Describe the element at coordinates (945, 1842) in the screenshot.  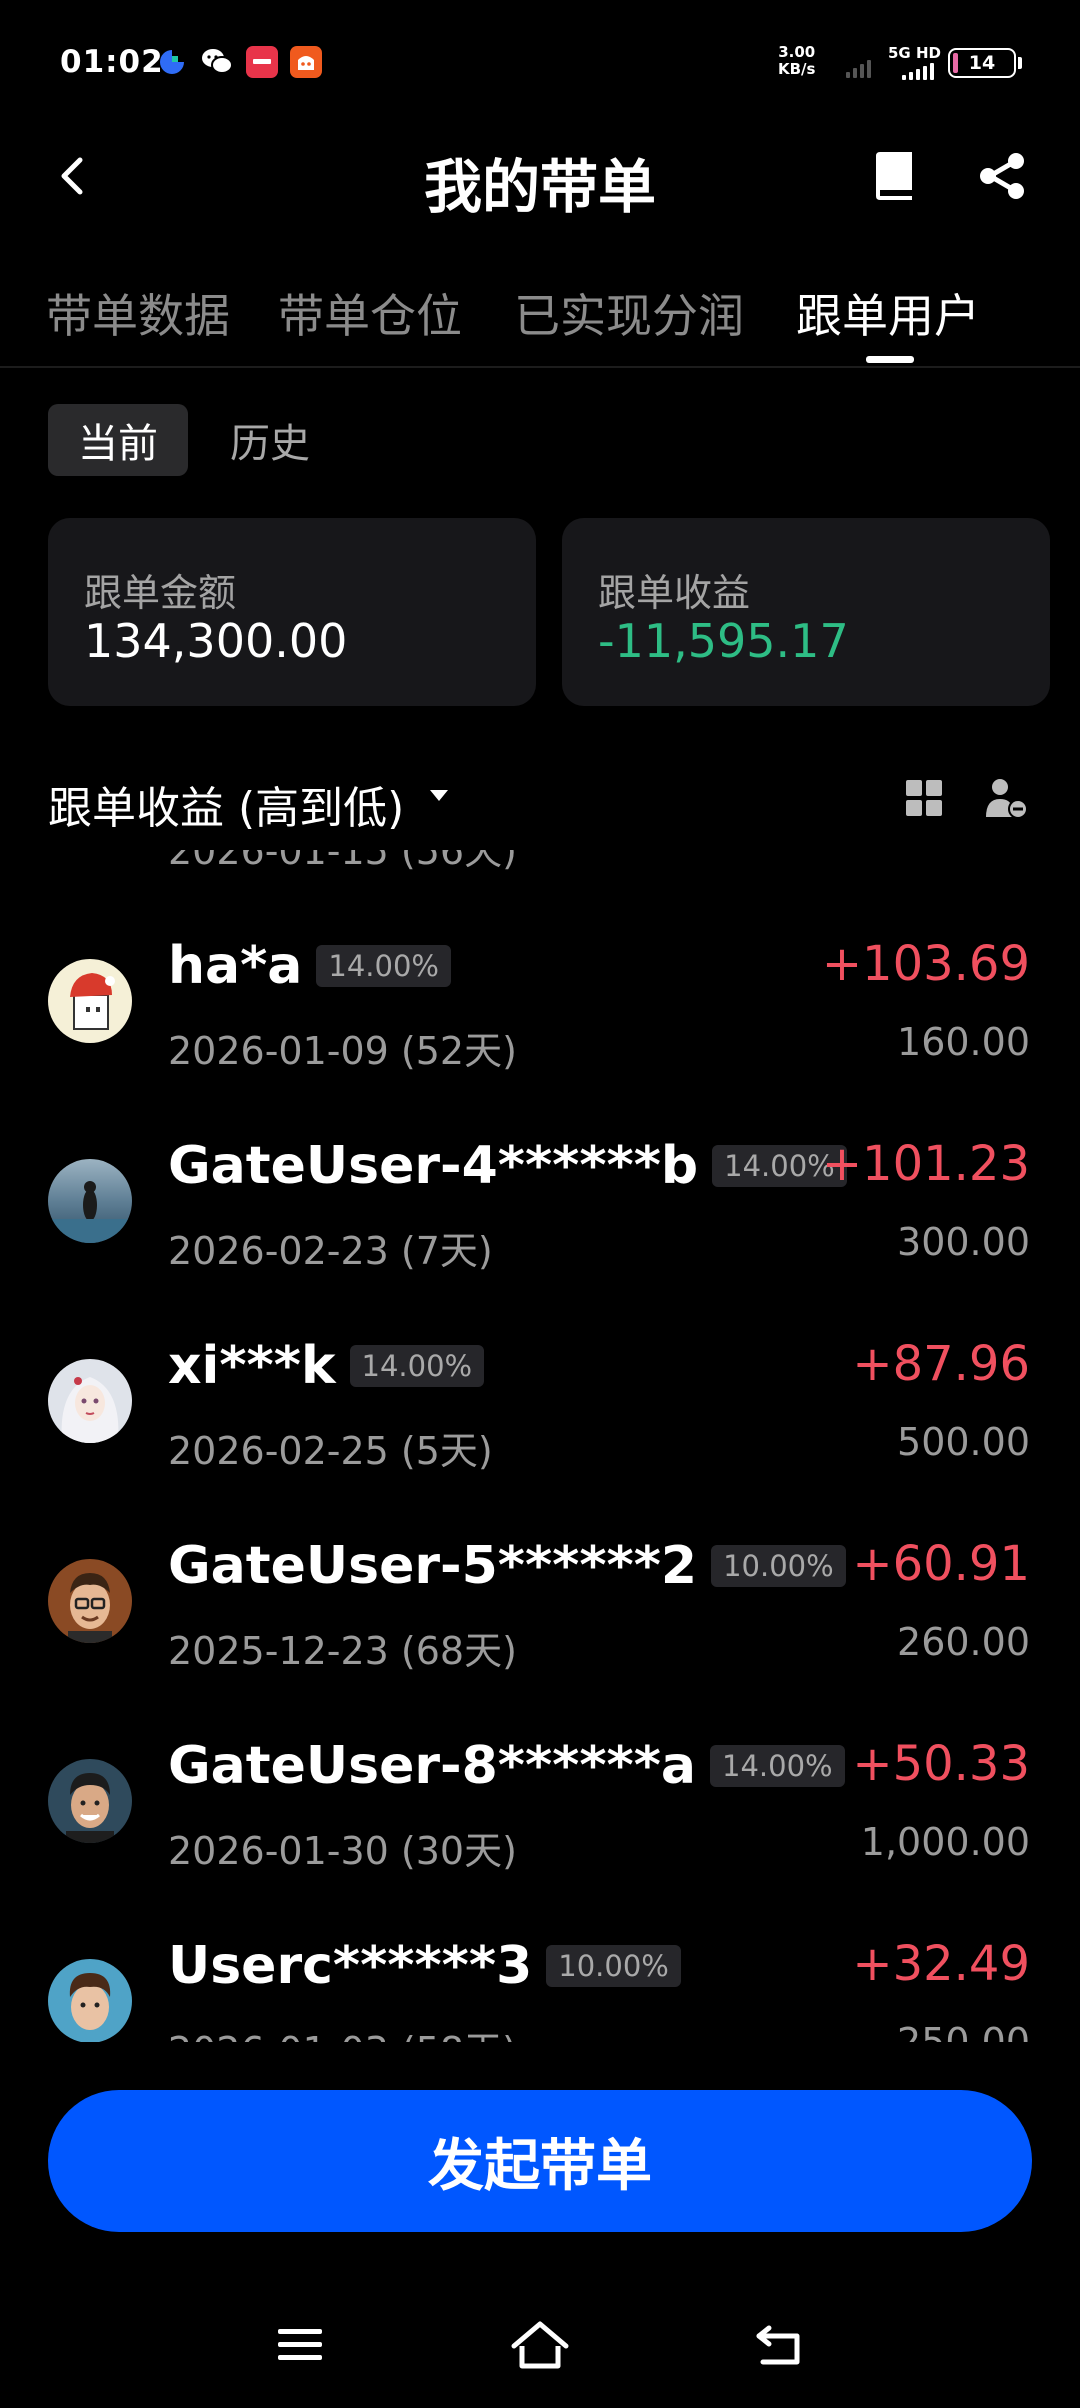
I see `follower-amount: 1,000.00` at that location.